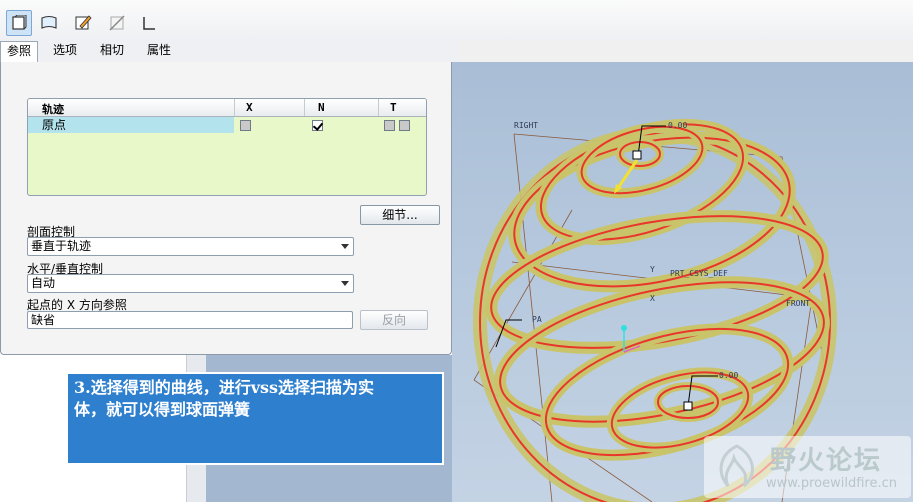 The width and height of the screenshot is (913, 502). What do you see at coordinates (112, 51) in the screenshot?
I see `tab-tangency: 相切` at bounding box center [112, 51].